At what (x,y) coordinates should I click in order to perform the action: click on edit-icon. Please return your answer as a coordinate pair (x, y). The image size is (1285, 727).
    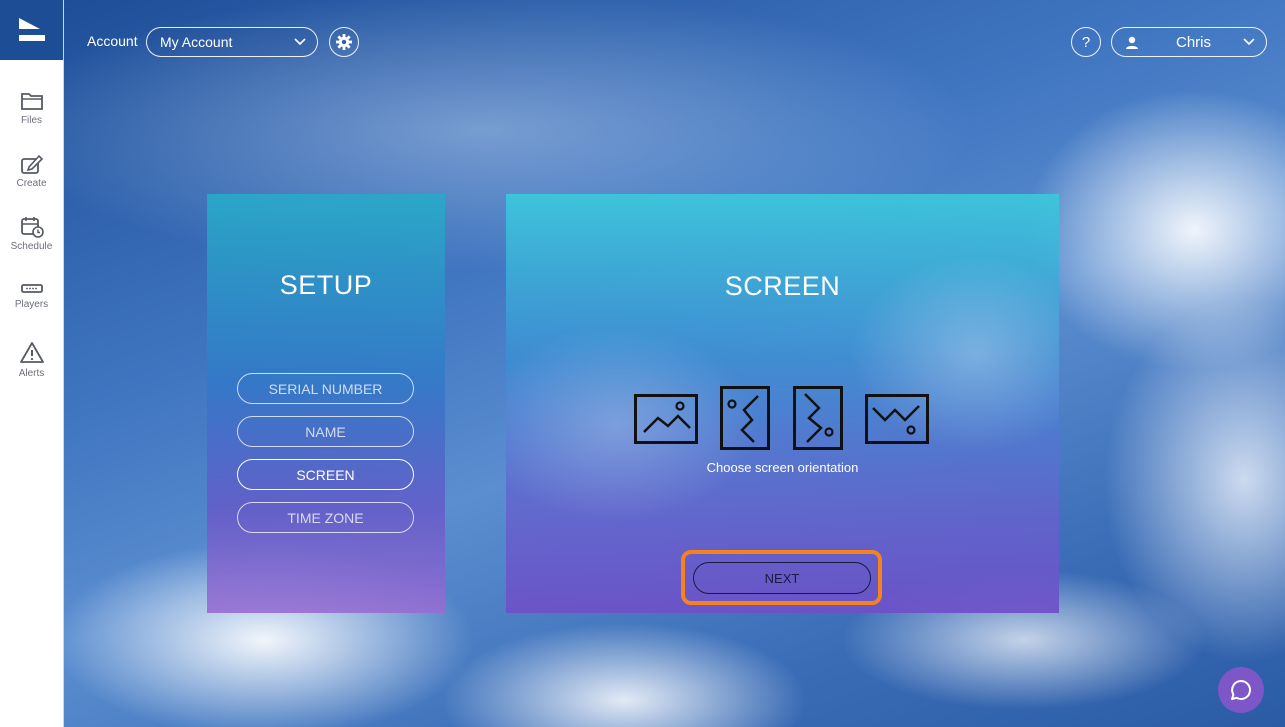
    Looking at the image, I should click on (31, 164).